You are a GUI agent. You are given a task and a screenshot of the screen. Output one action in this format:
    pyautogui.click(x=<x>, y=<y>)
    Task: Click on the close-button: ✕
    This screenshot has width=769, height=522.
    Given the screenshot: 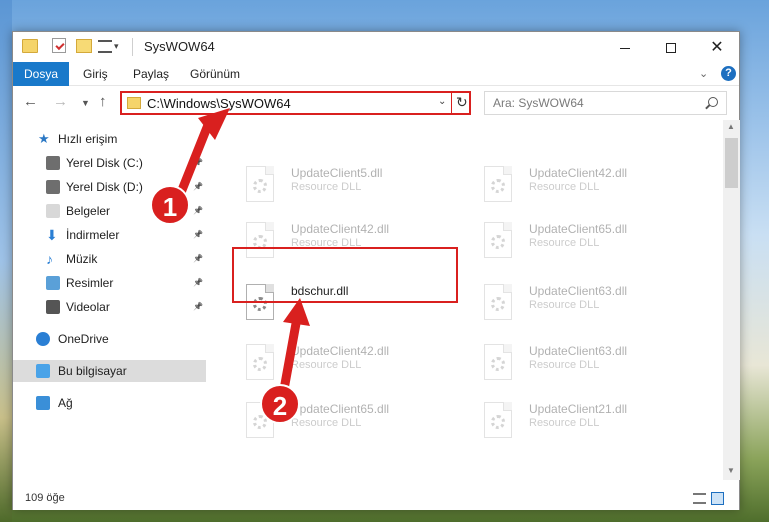 What is the action you would take?
    pyautogui.click(x=717, y=47)
    